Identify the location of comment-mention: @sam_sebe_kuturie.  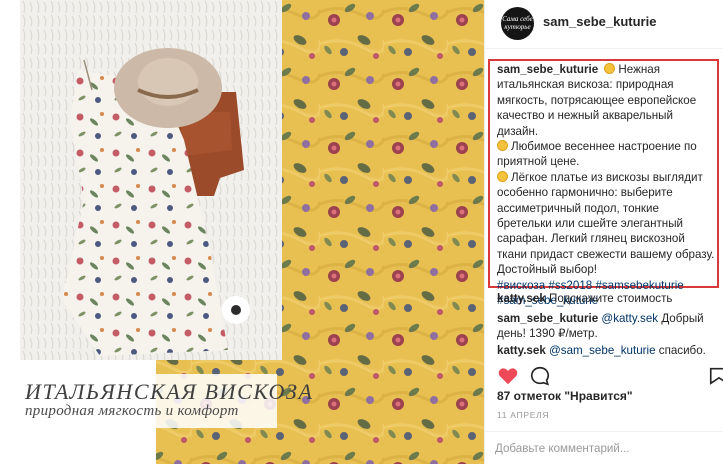
(602, 350).